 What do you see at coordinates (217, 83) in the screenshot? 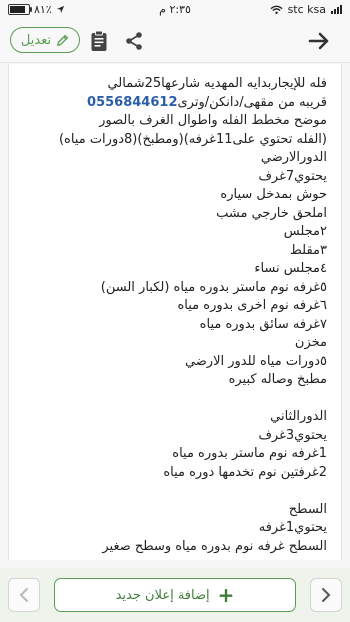
I see `ad-line: فله للإيجاربدايه المهديه شارعها25شمالي` at bounding box center [217, 83].